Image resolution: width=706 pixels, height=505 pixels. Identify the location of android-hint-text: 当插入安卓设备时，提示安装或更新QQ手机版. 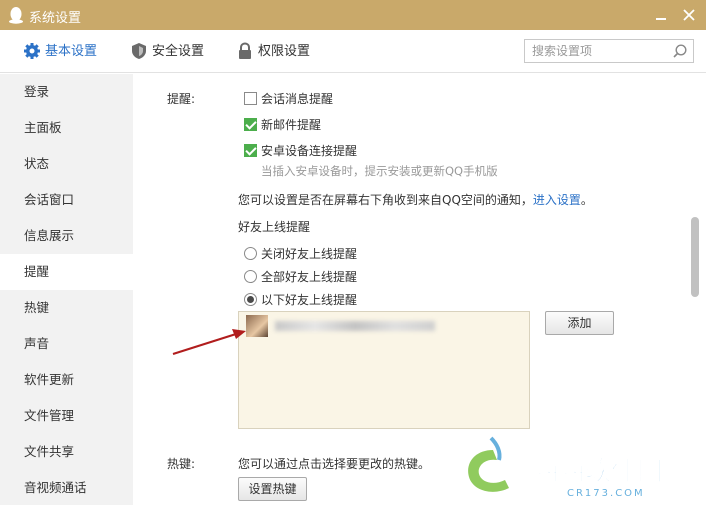
(379, 171).